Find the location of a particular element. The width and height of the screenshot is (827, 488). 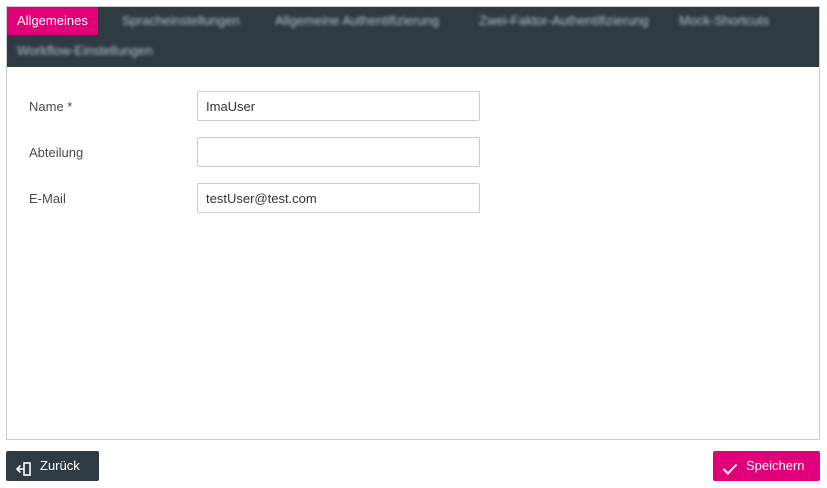

tab-allgemeines: Allgemeines is located at coordinates (52, 21).